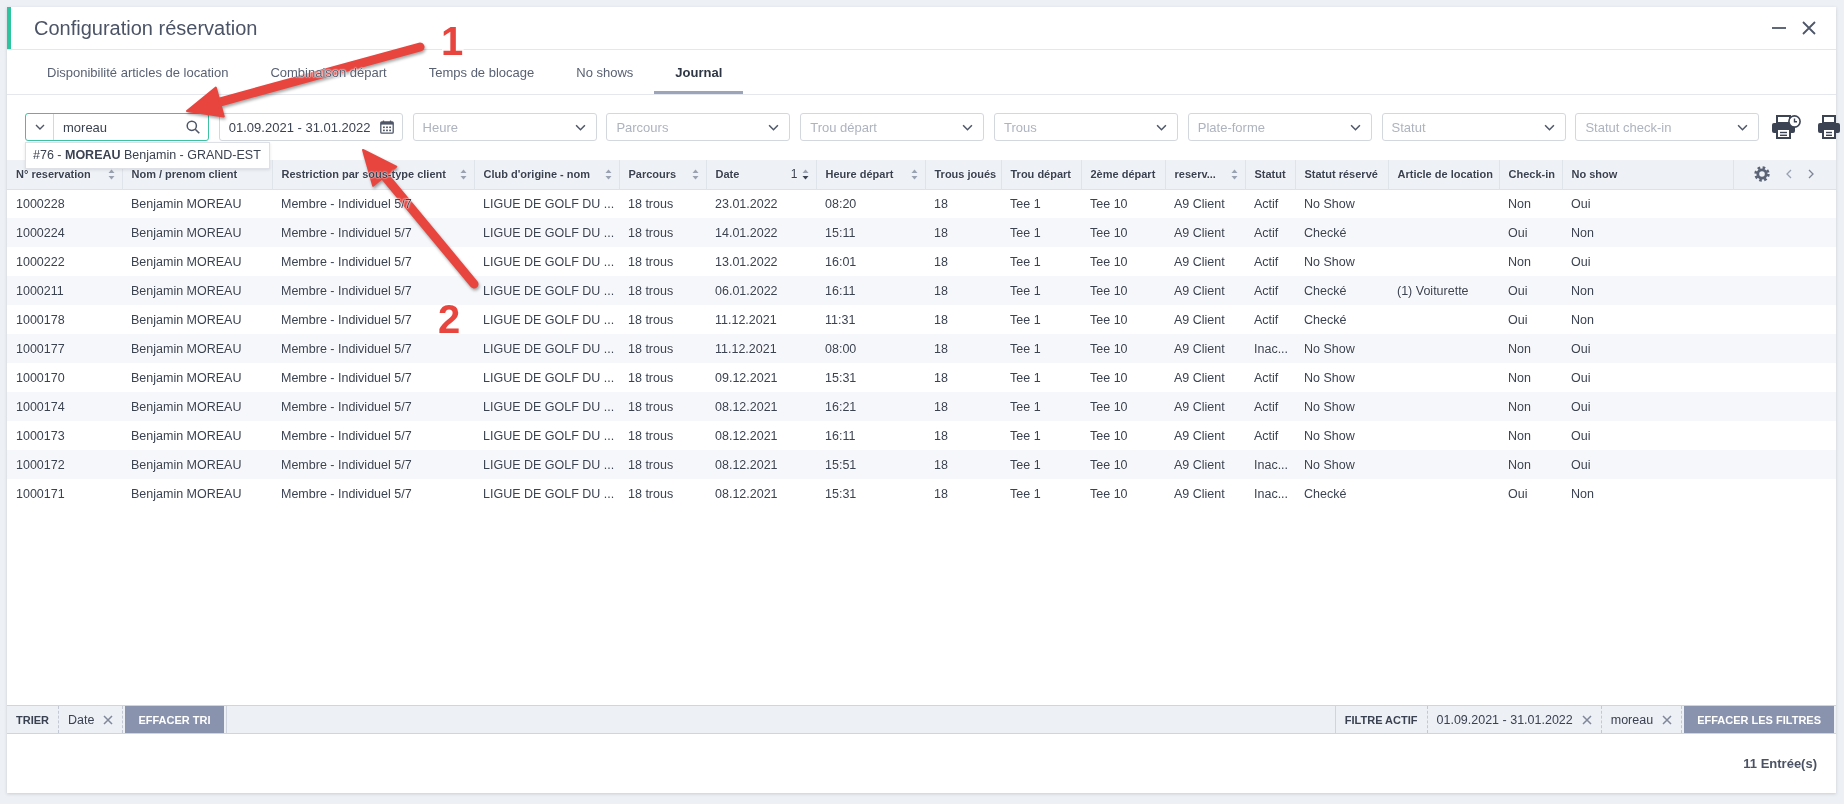 This screenshot has width=1844, height=804. Describe the element at coordinates (147, 155) in the screenshot. I see `suggestion-item: #76 - MOREAU Benjamin - GRAND-EST` at that location.